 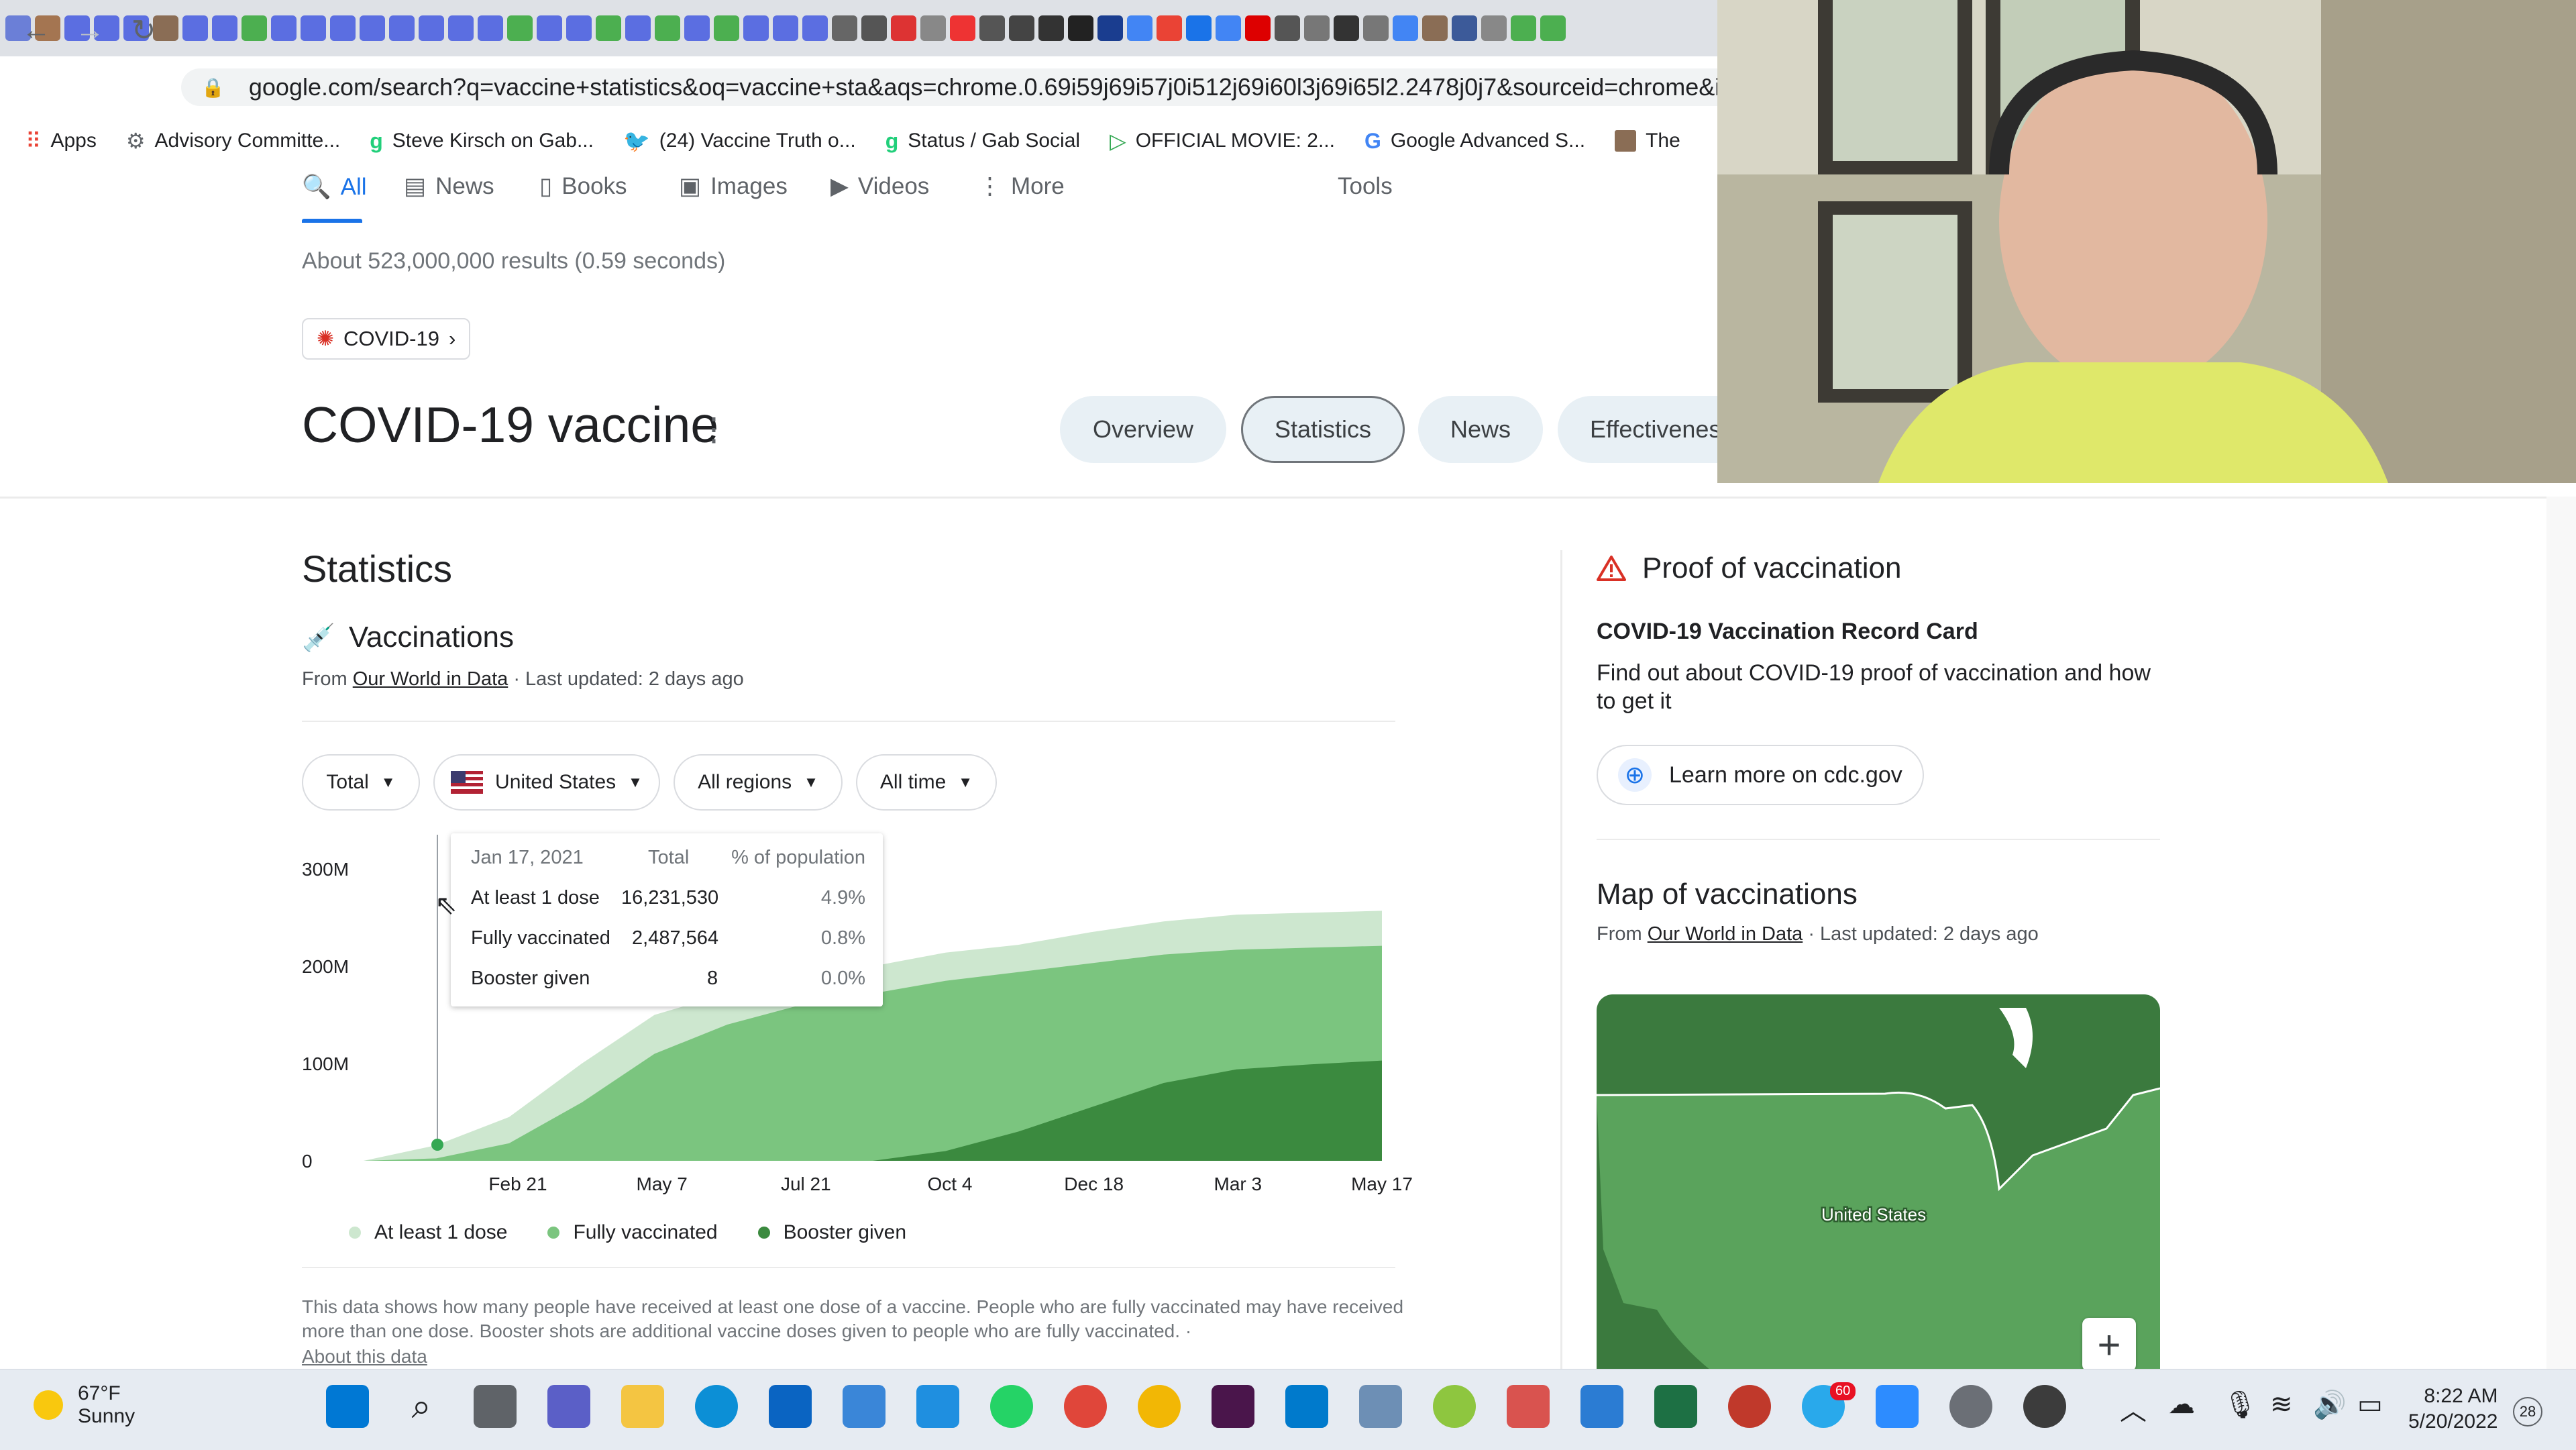 What do you see at coordinates (1637, 429) in the screenshot?
I see `pill-effectiveness: Effectivenes` at bounding box center [1637, 429].